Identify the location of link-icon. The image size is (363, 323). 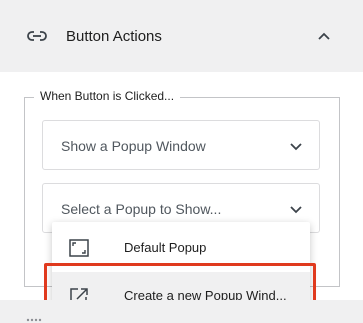
(37, 36).